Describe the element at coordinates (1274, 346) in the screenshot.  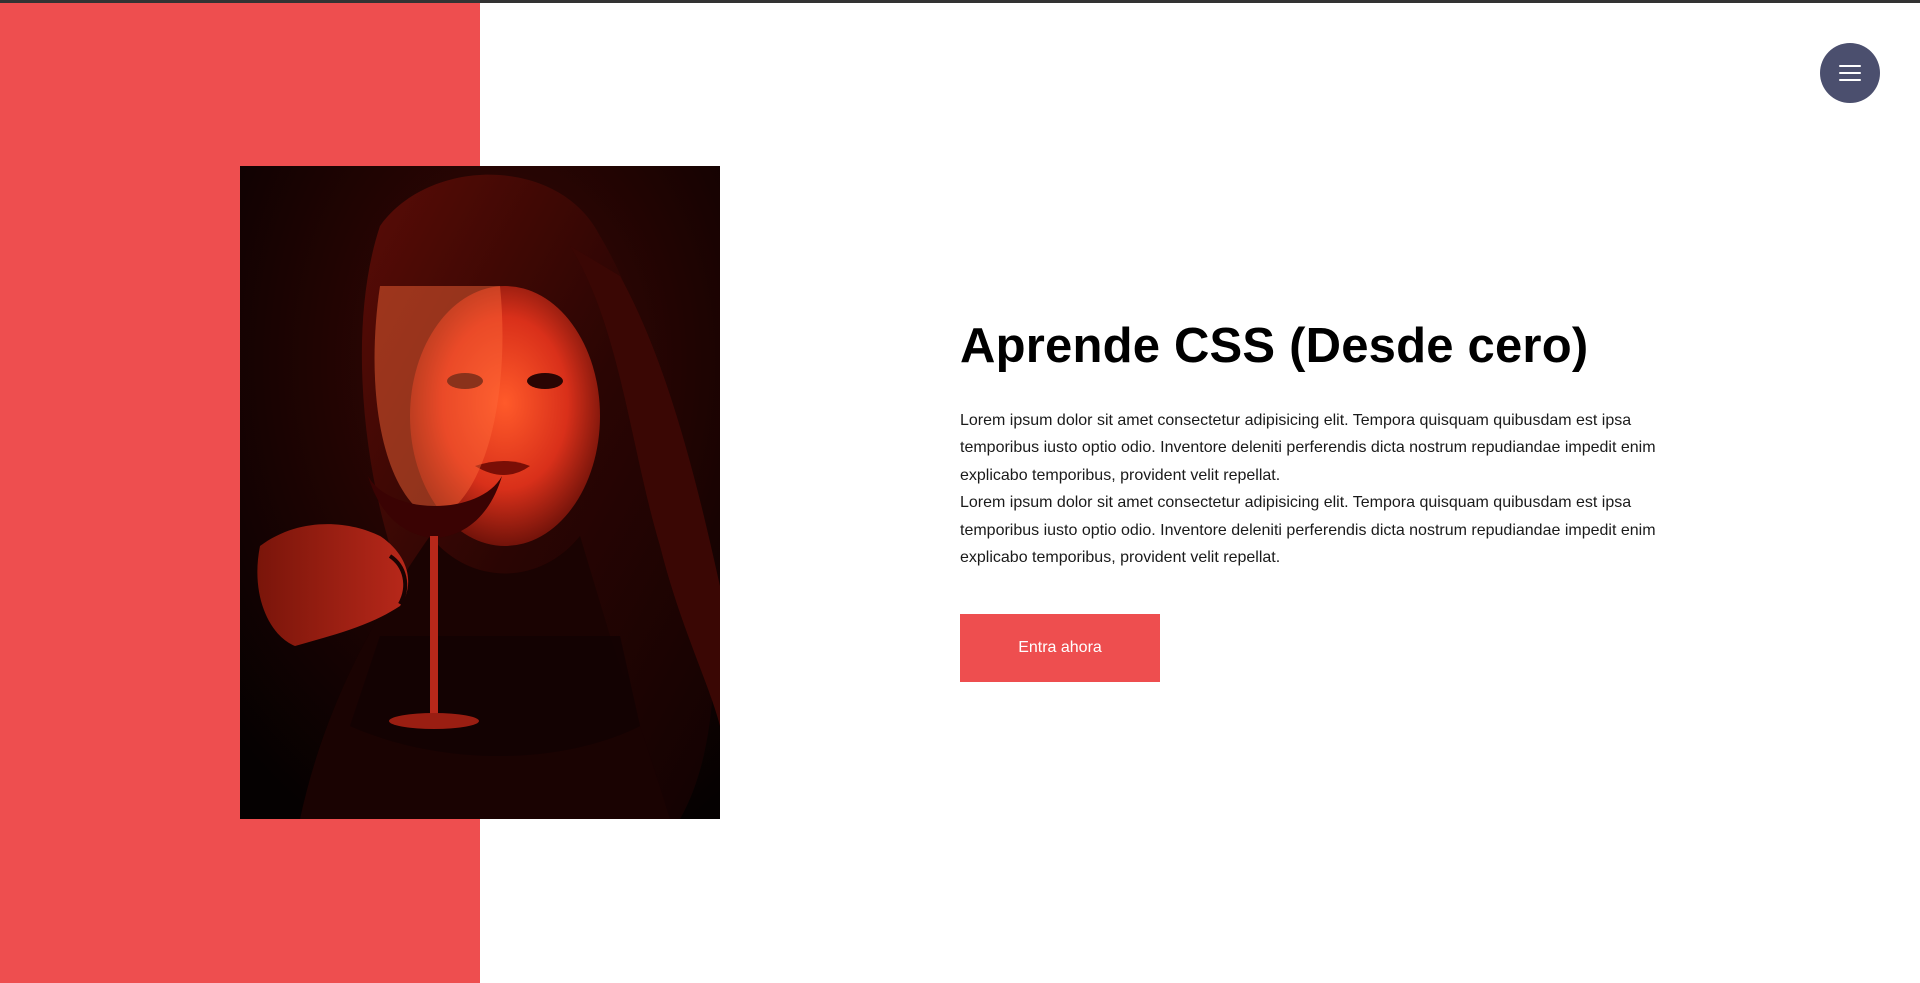
I see `hero-title: Aprende CSS (Desde cero)` at that location.